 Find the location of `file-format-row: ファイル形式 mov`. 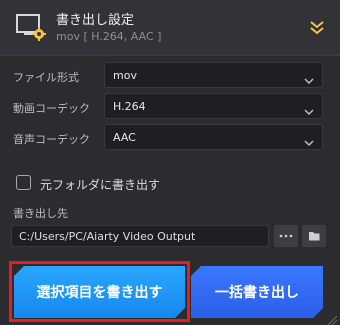

file-format-row: ファイル形式 mov is located at coordinates (170, 76).